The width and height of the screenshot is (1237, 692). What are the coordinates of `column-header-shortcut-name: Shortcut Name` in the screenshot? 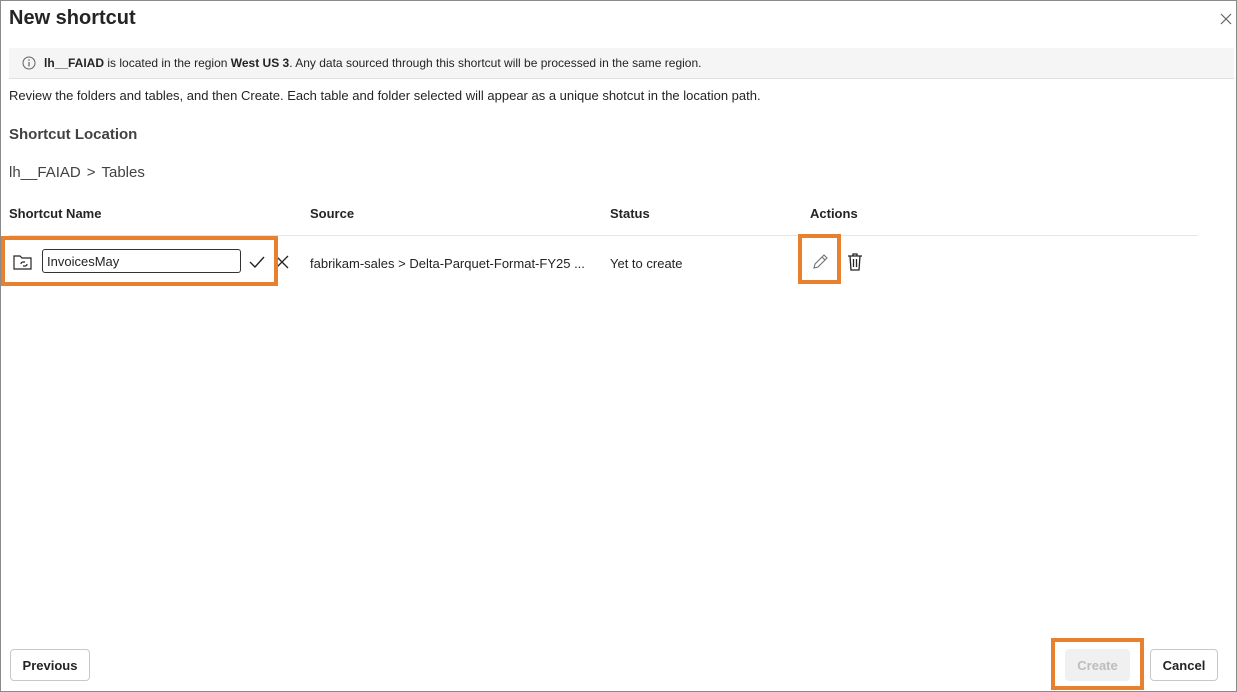 It's located at (55, 213).